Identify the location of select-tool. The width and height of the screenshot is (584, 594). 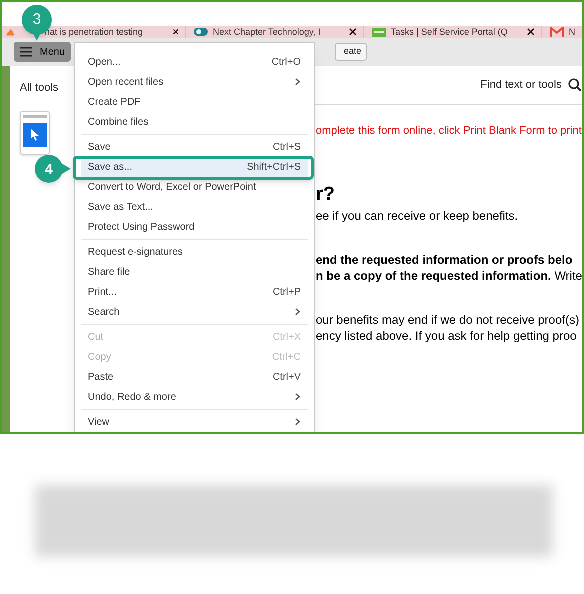
(35, 132).